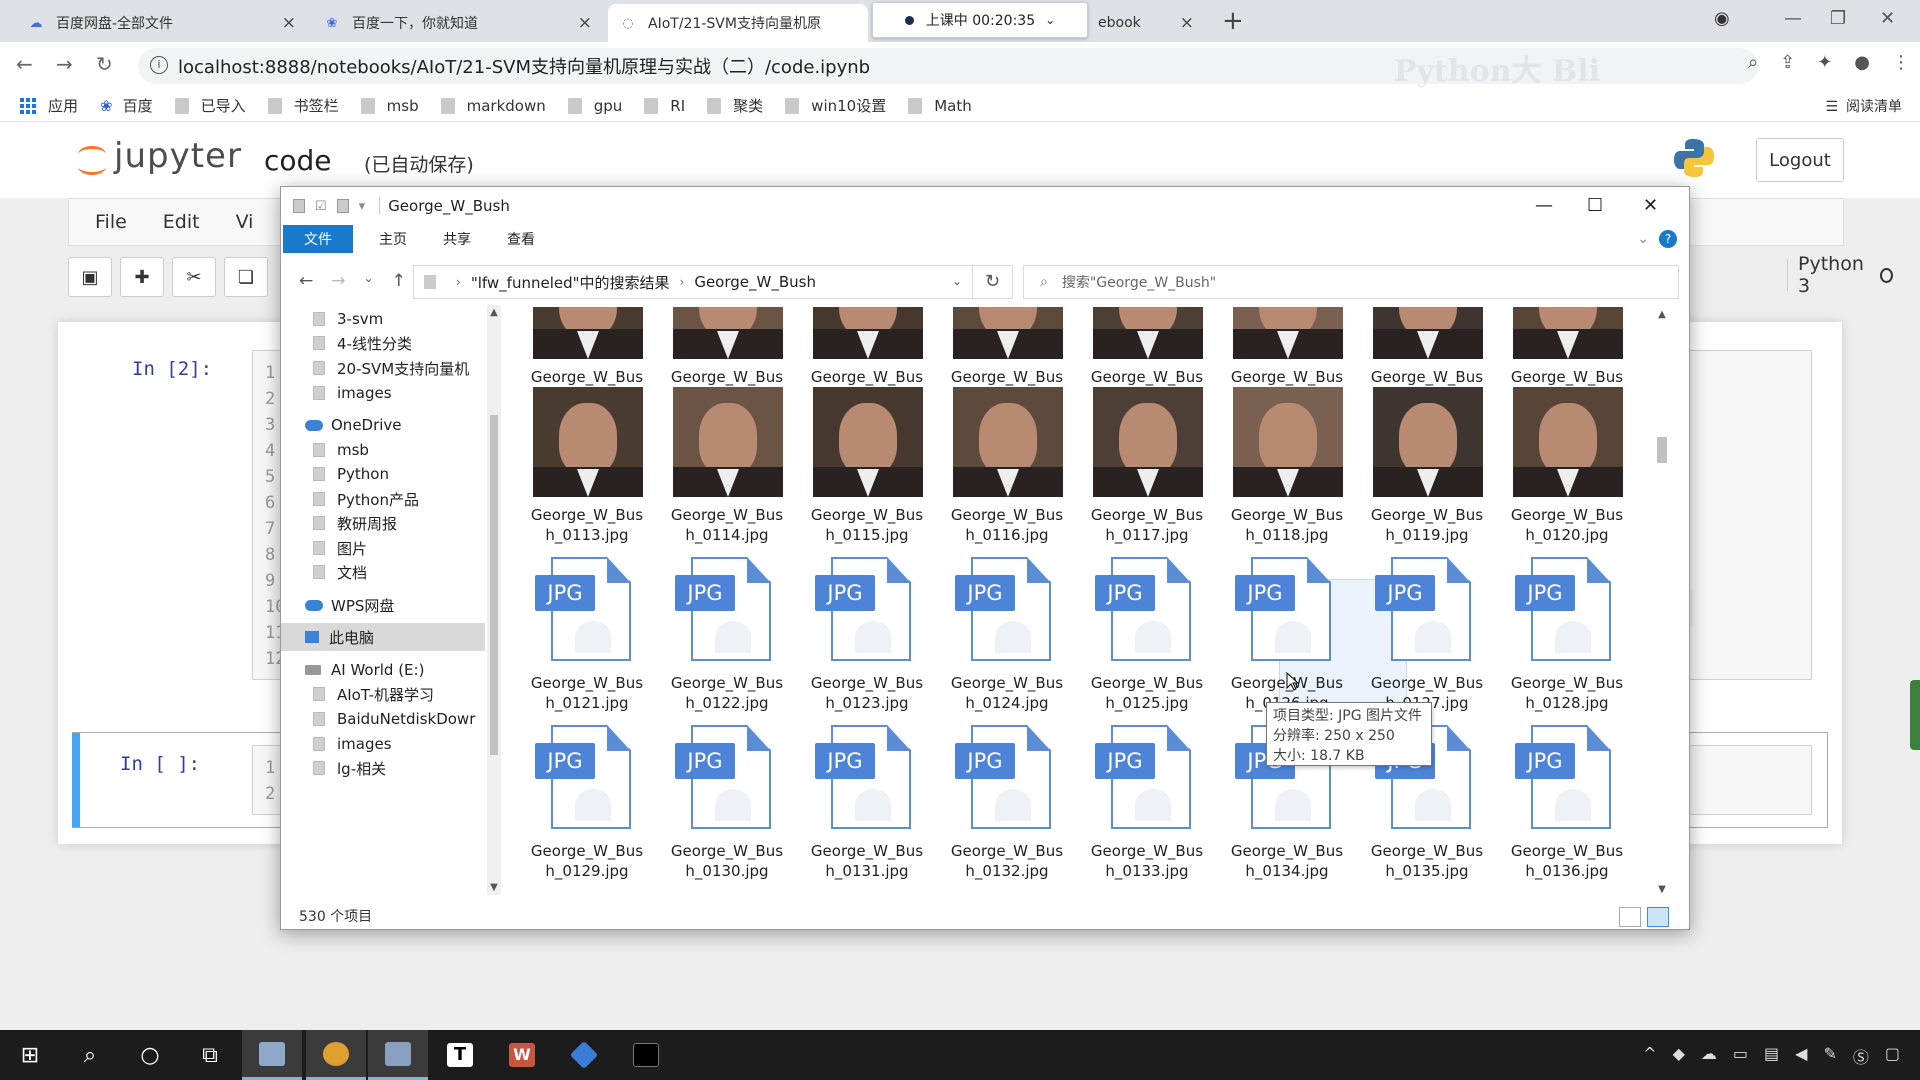 The width and height of the screenshot is (1920, 1080). Describe the element at coordinates (194, 277) in the screenshot. I see `cut-button: ✂` at that location.